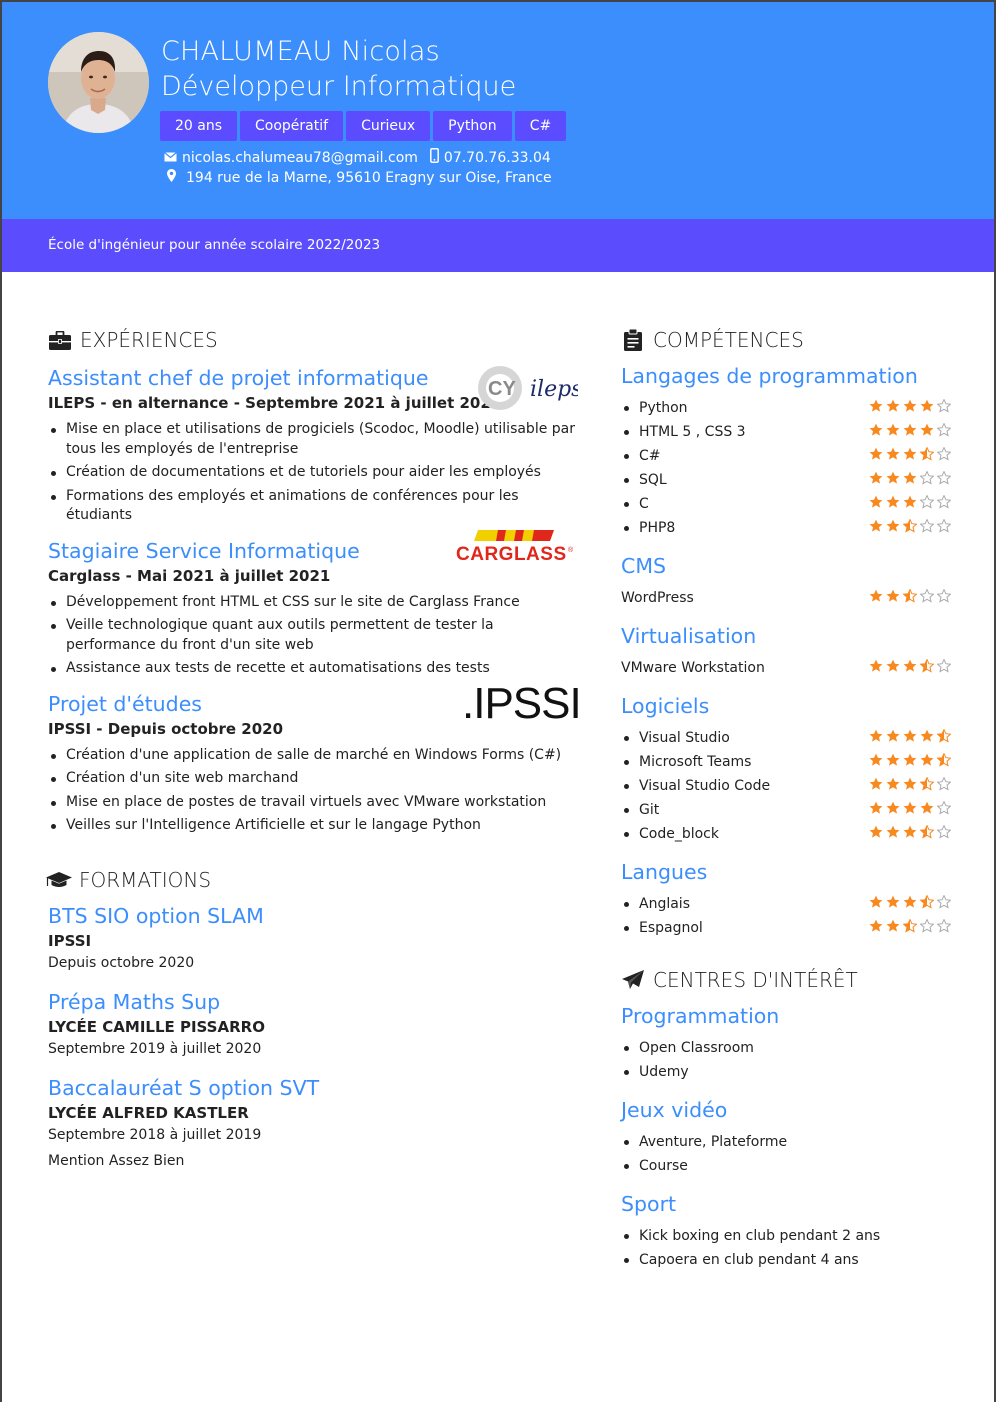 This screenshot has width=996, height=1402. I want to click on list-item: Kick boxing en club pendant 2 ans, so click(786, 1236).